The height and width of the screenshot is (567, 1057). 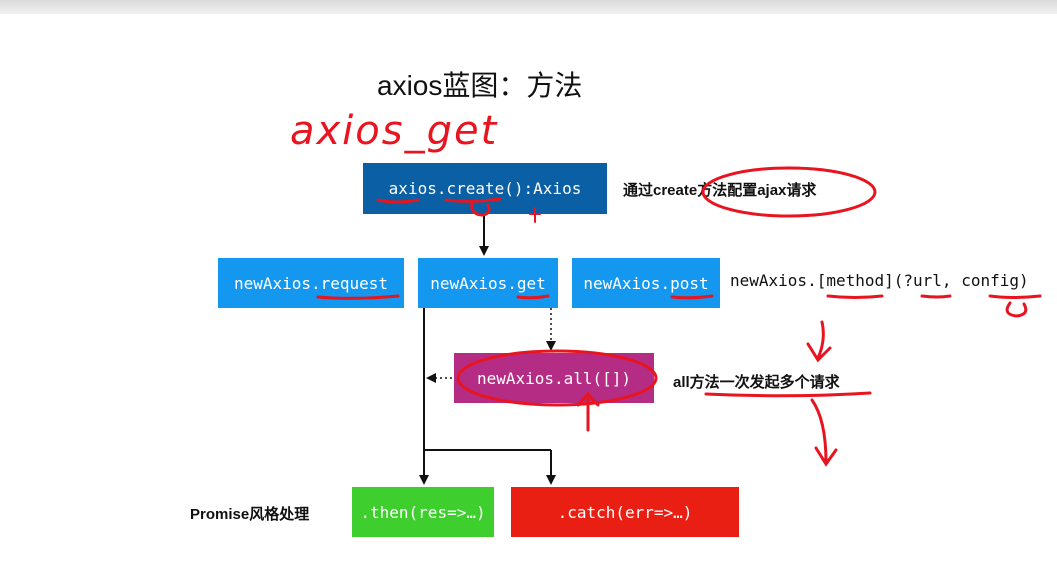 What do you see at coordinates (1016, 309) in the screenshot?
I see `scribble-config` at bounding box center [1016, 309].